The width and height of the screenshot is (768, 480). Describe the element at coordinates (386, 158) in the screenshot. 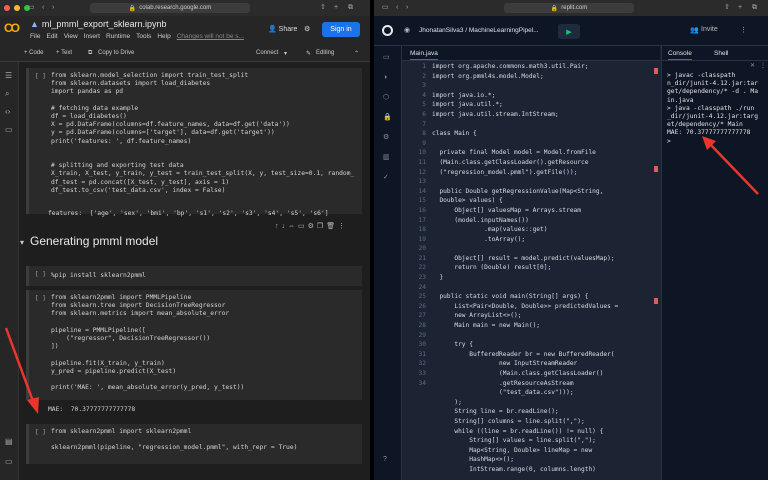

I see `database-icon: ▥` at that location.